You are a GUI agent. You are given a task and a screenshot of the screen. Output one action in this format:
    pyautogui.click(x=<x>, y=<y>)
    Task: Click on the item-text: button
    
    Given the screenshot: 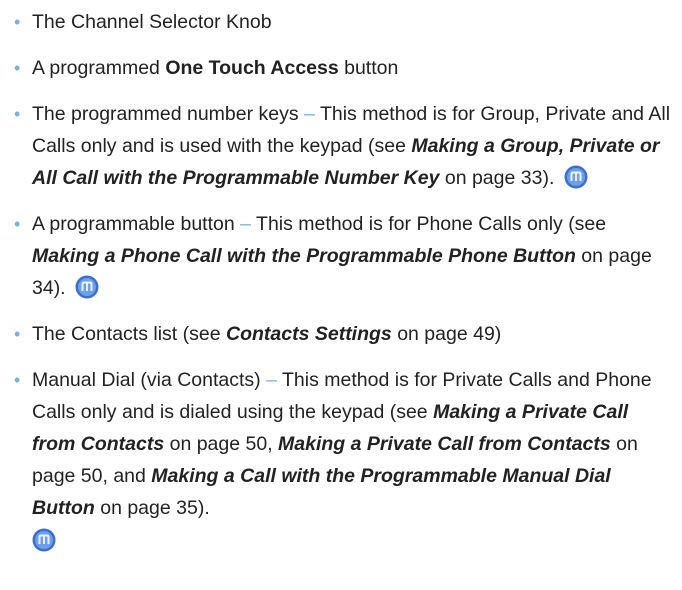 What is the action you would take?
    pyautogui.click(x=368, y=68)
    